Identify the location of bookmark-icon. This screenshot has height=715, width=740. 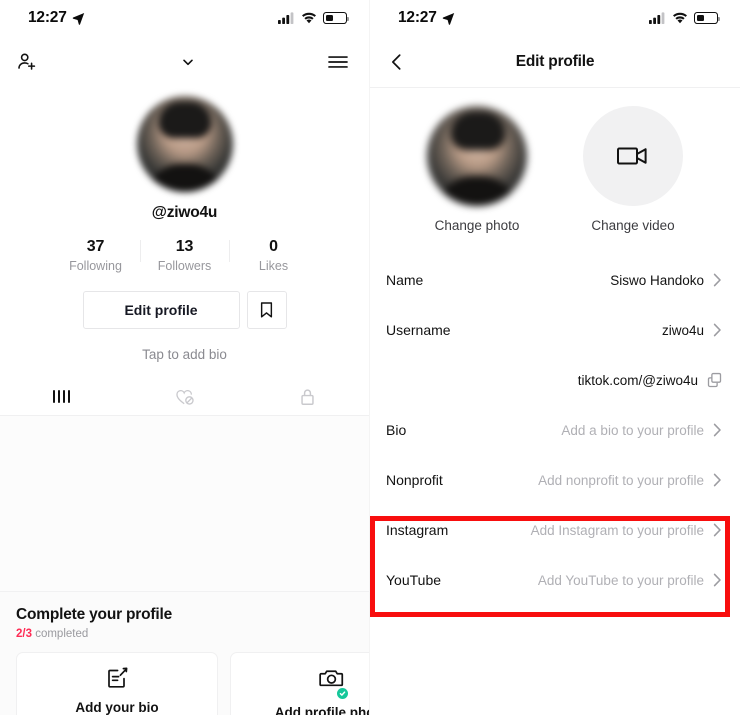
(266, 310).